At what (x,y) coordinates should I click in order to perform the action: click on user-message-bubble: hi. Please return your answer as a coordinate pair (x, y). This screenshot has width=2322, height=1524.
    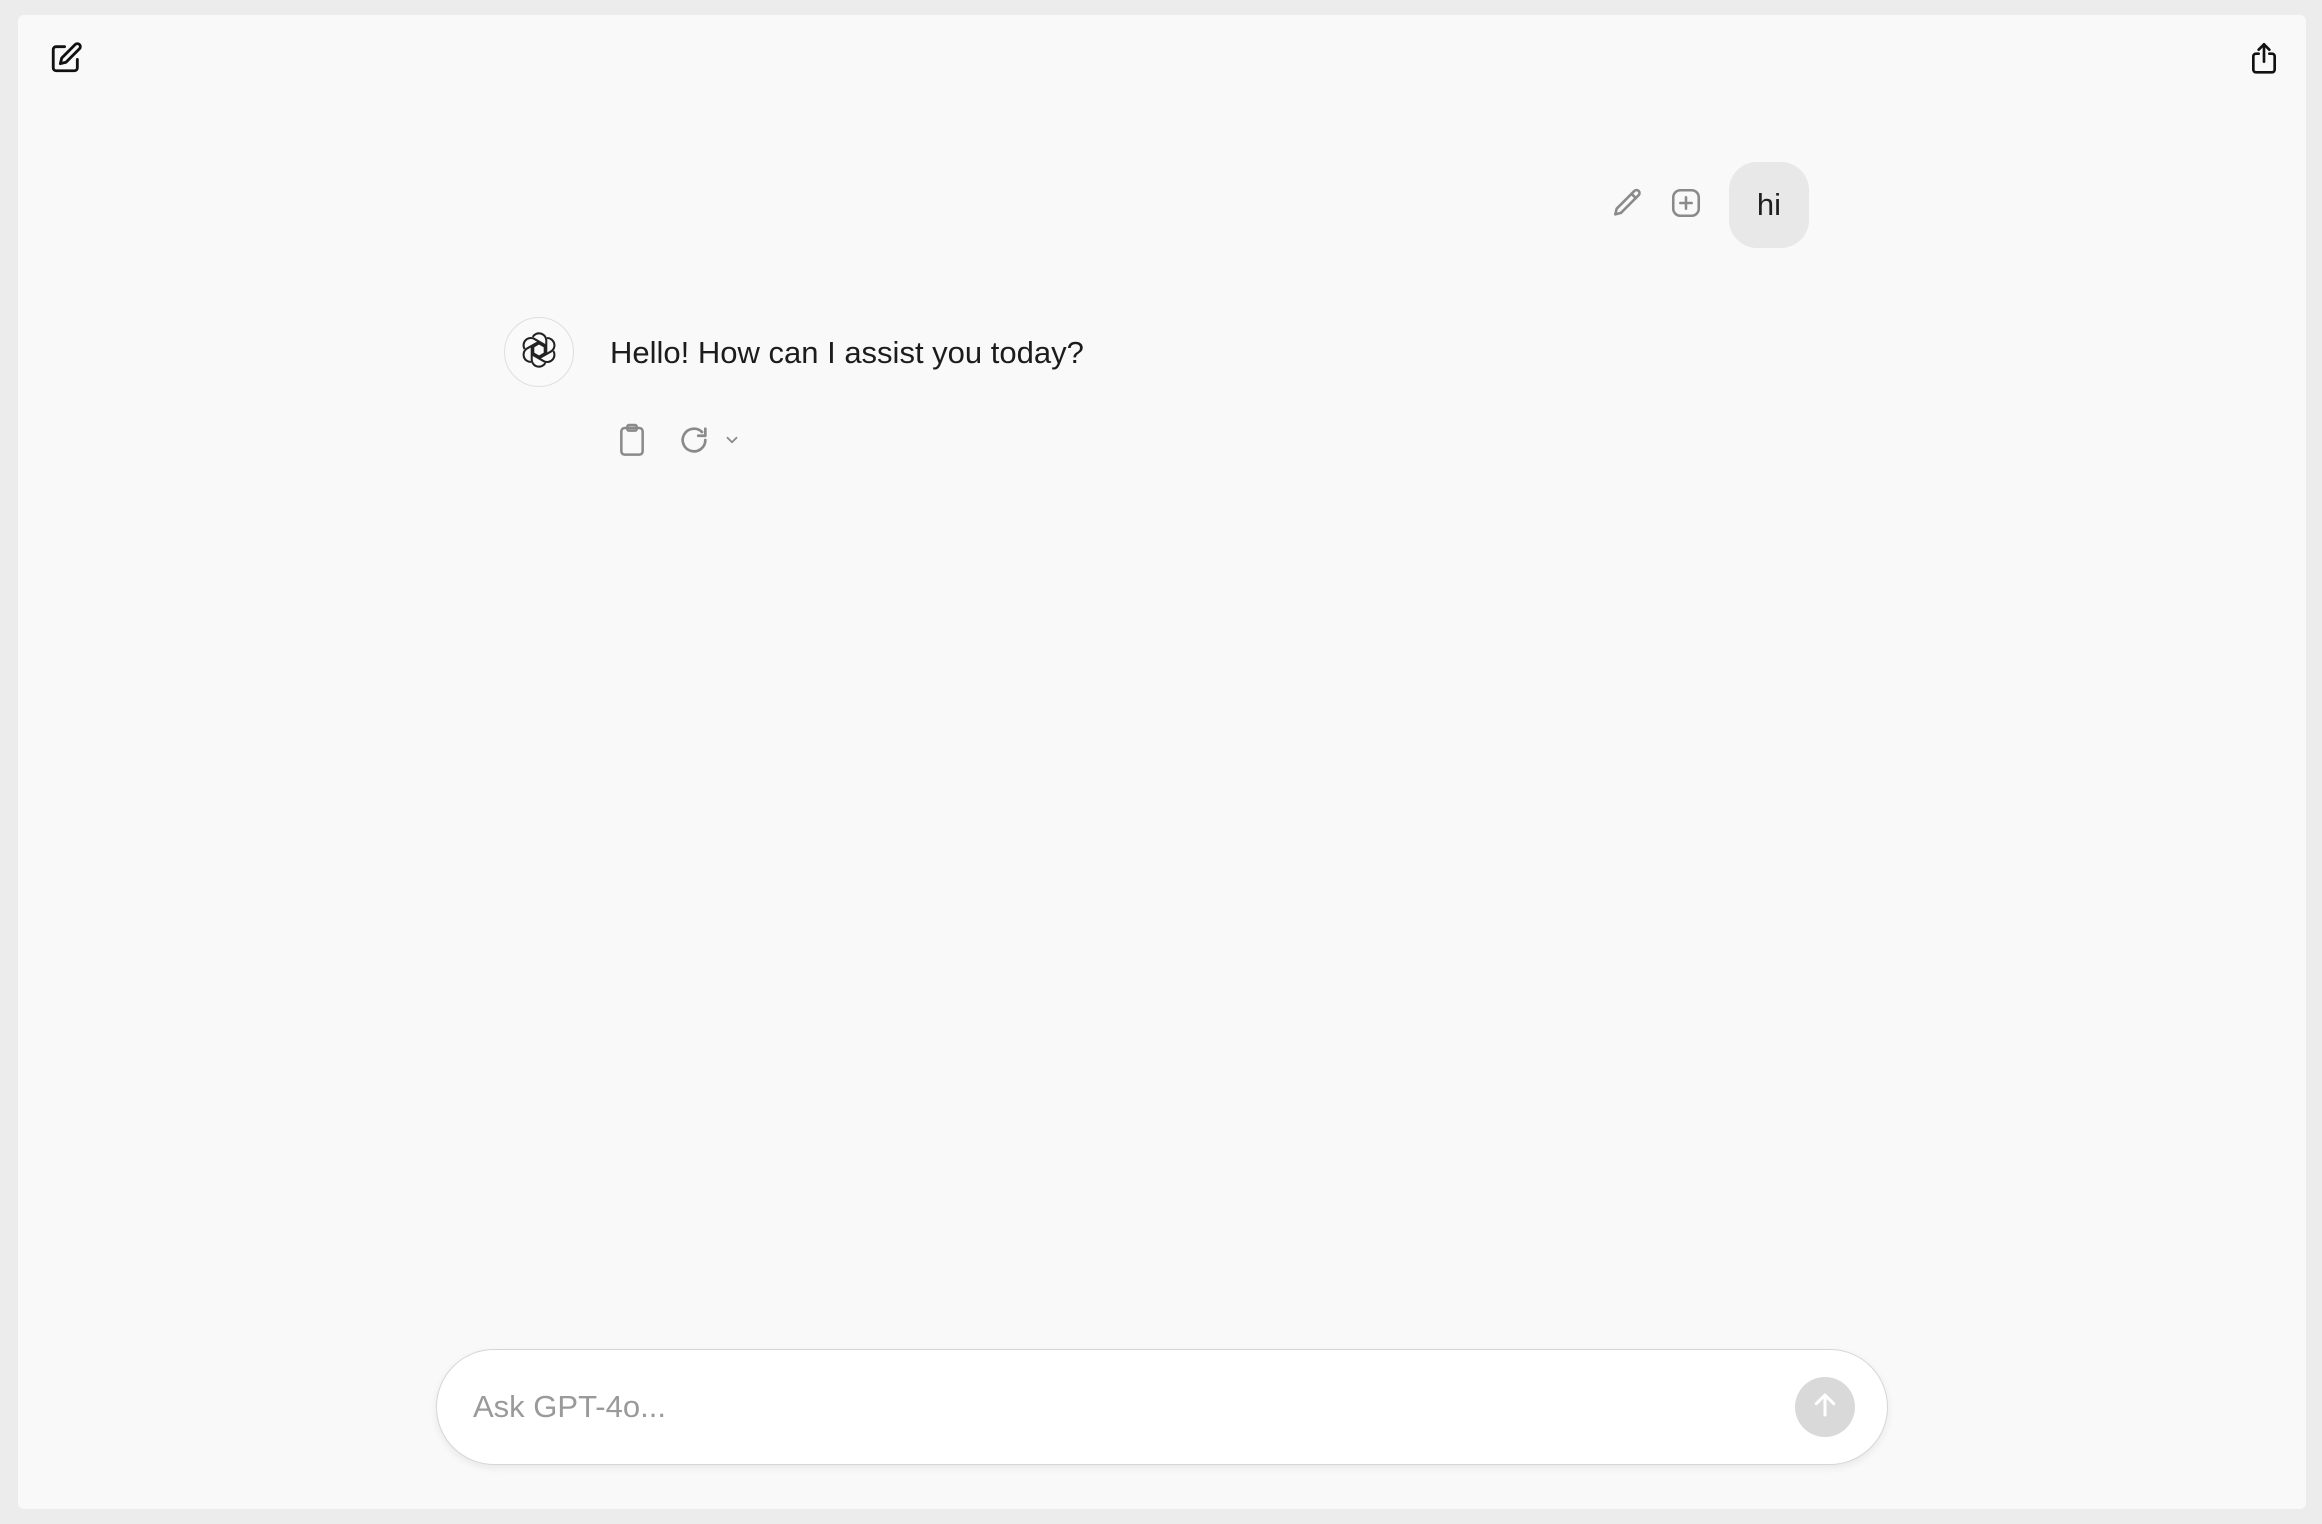
    Looking at the image, I should click on (1769, 205).